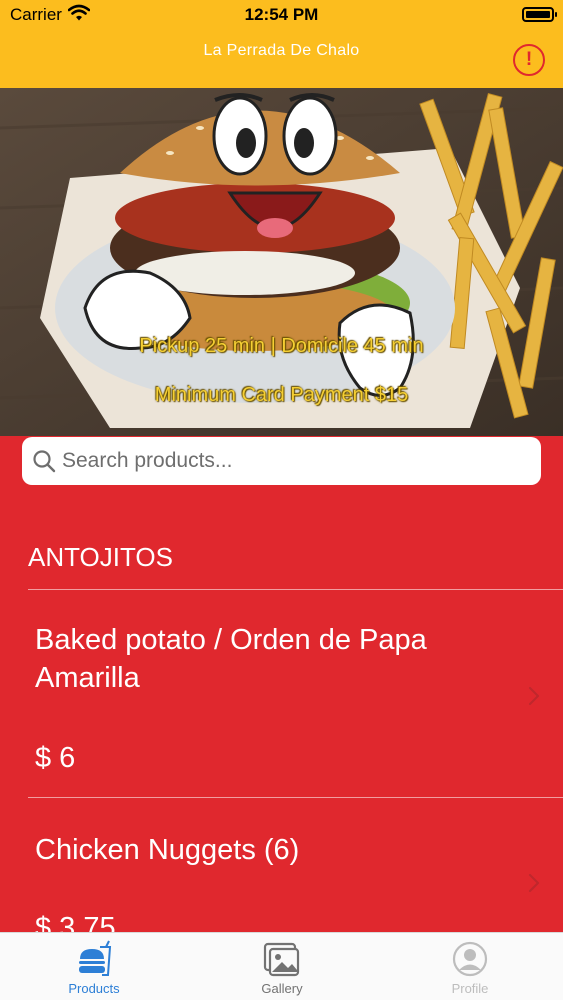  I want to click on battery-icon, so click(539, 14).